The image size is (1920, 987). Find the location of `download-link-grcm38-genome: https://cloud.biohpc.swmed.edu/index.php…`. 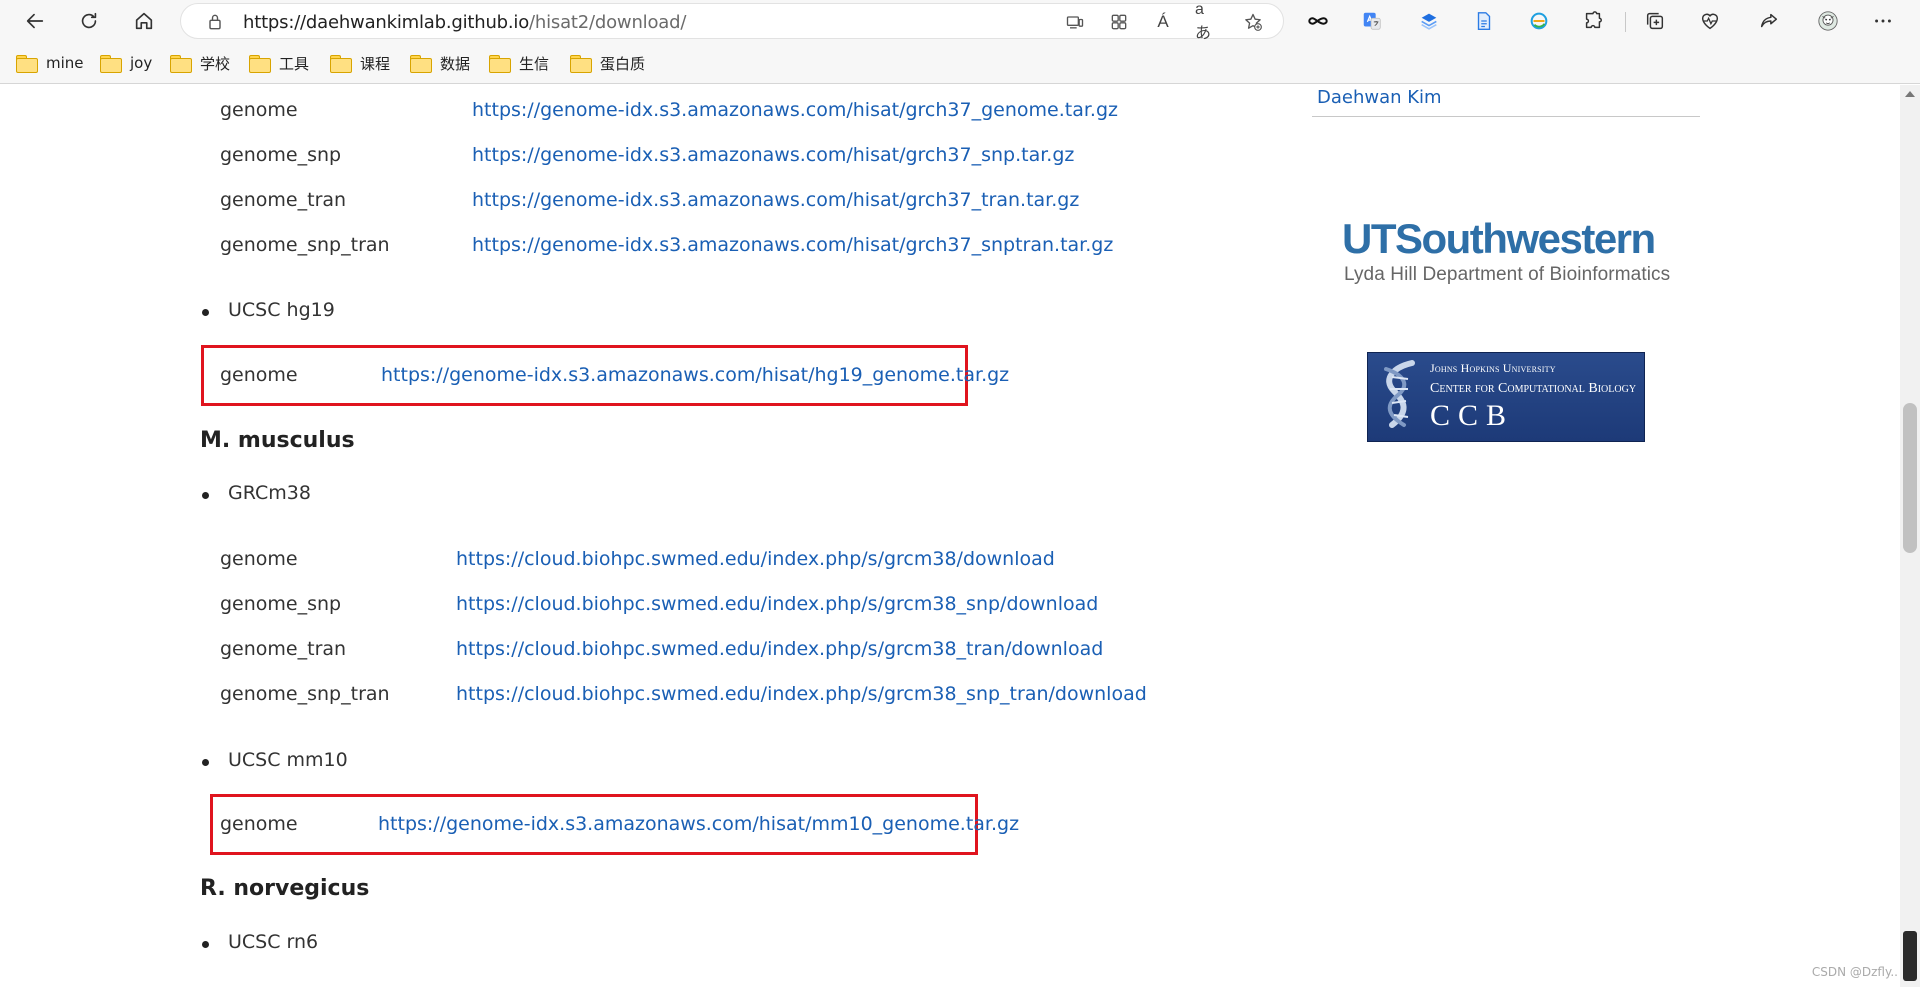

download-link-grcm38-genome: https://cloud.biohpc.swmed.edu/index.php… is located at coordinates (755, 559).